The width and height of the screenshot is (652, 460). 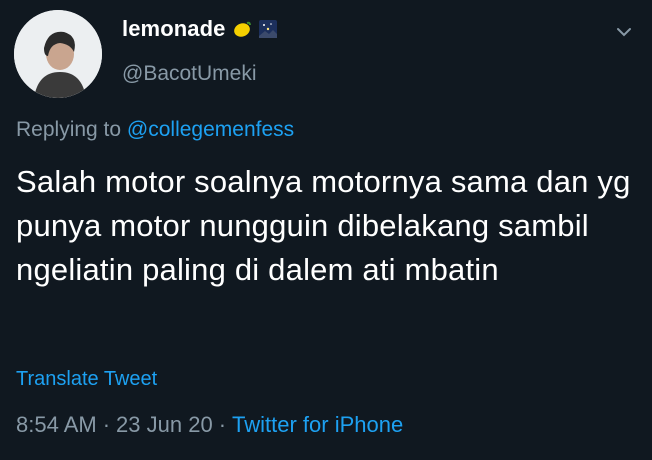 I want to click on lemon-icon, so click(x=242, y=29).